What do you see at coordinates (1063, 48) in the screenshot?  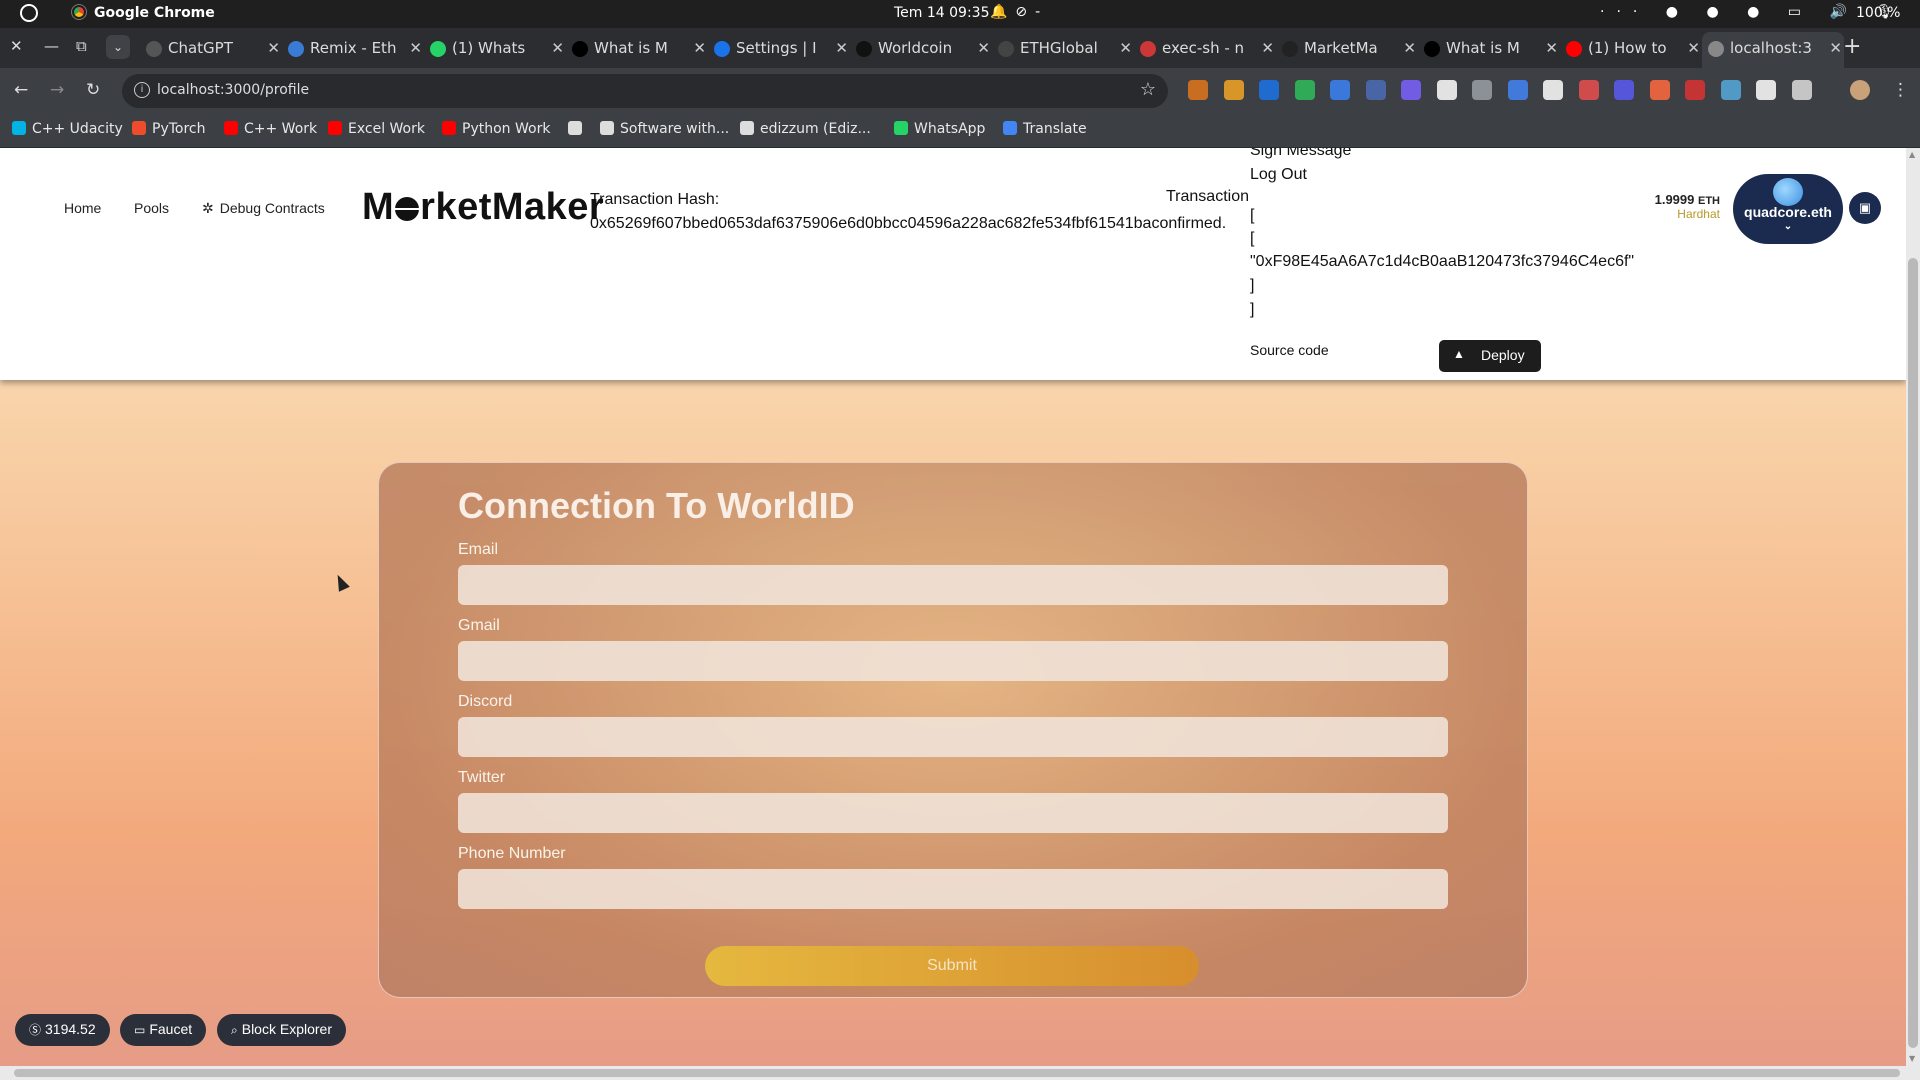 I see `tab: ETHGlobal ✕` at bounding box center [1063, 48].